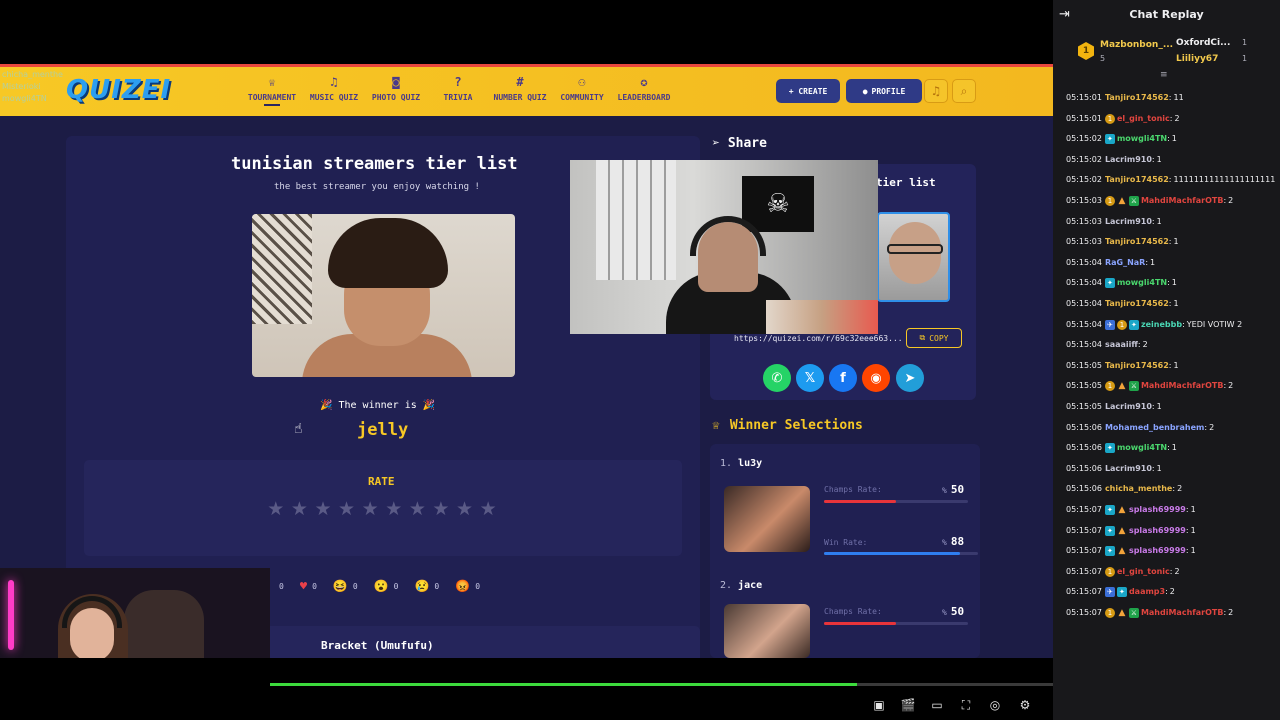  I want to click on chat-timestamp: 05:15:01, so click(1084, 118).